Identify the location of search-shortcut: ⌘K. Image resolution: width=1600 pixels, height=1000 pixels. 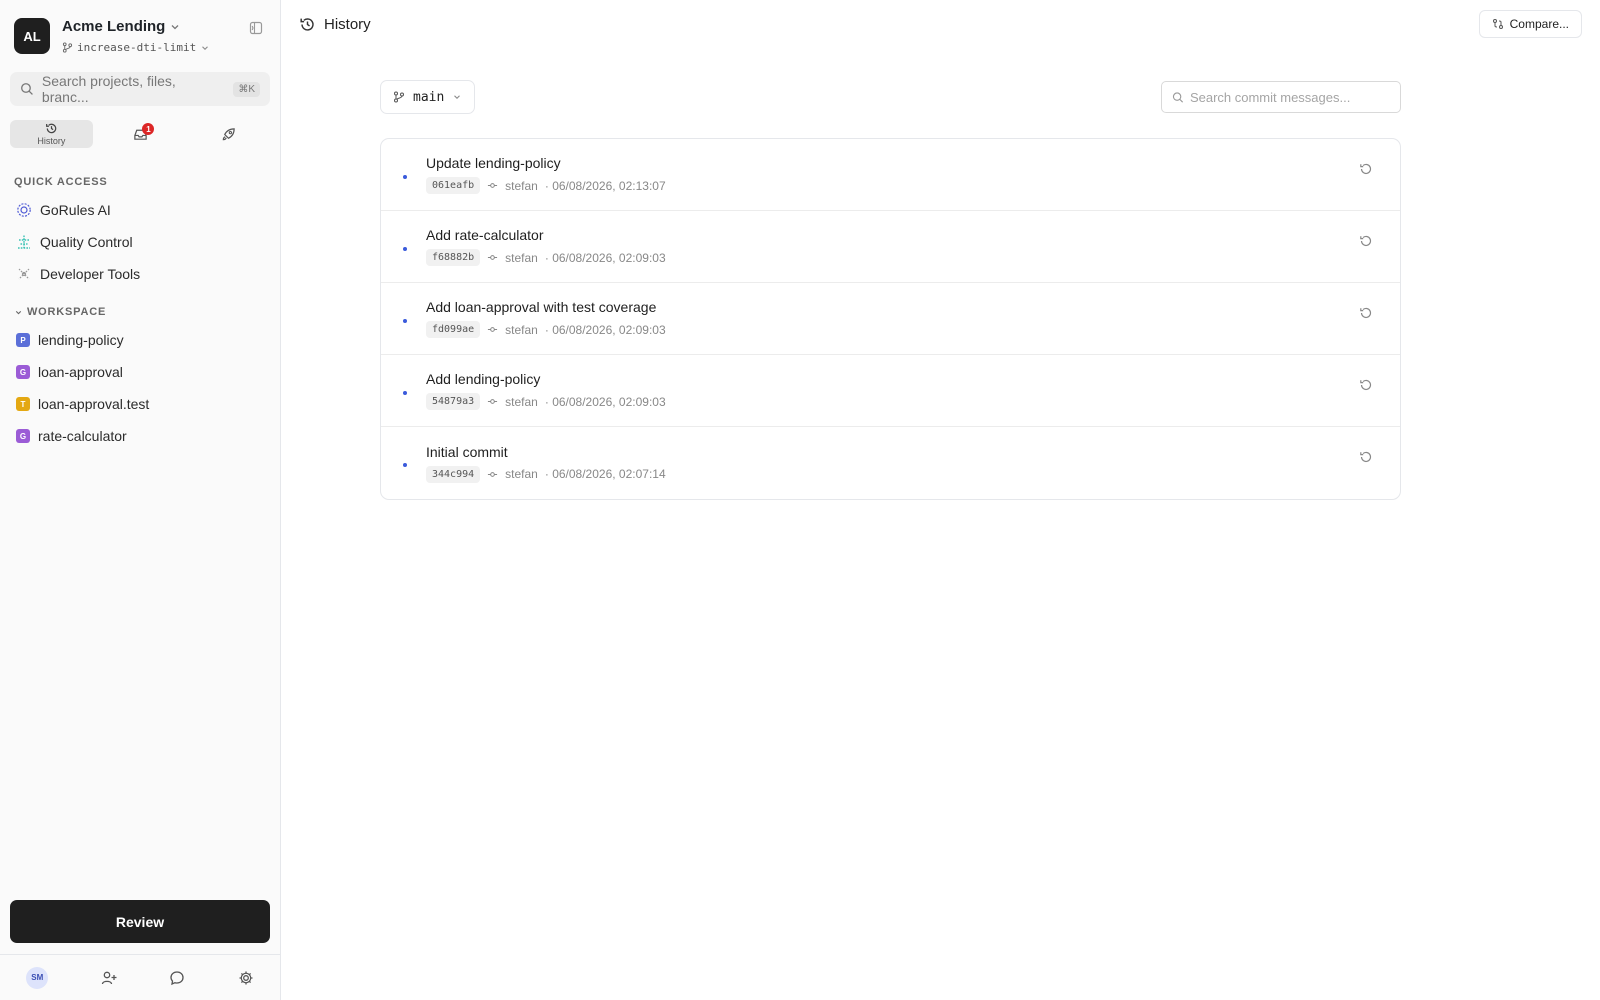
(246, 89).